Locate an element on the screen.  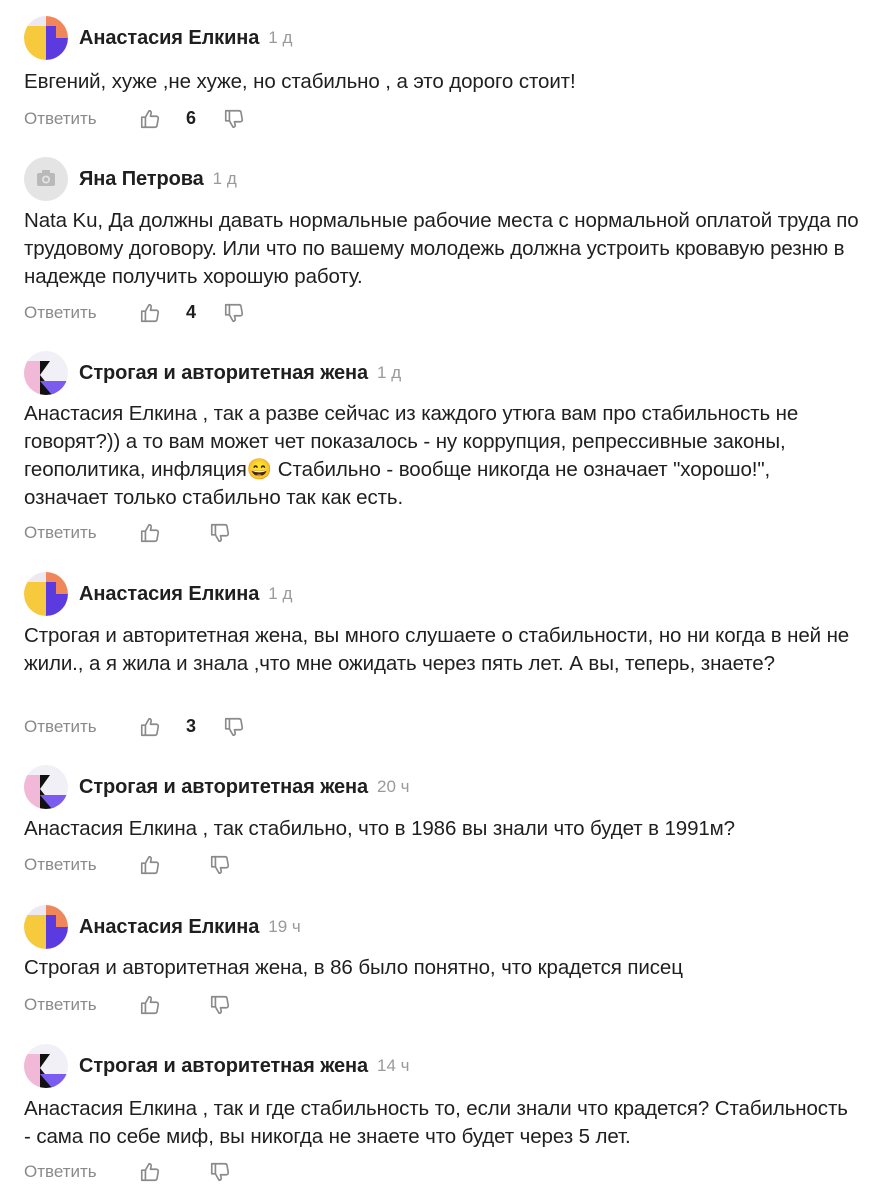
comment-header: Строгая и авторитетная жена 1 д is located at coordinates (212, 373).